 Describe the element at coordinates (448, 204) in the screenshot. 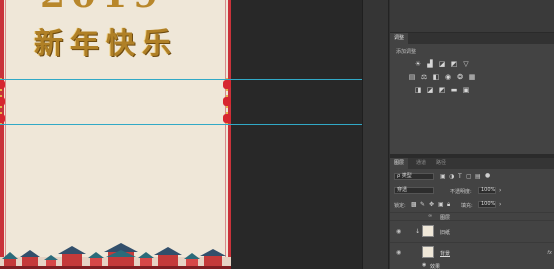

I see `lock-all-icon: 🔒︎` at that location.